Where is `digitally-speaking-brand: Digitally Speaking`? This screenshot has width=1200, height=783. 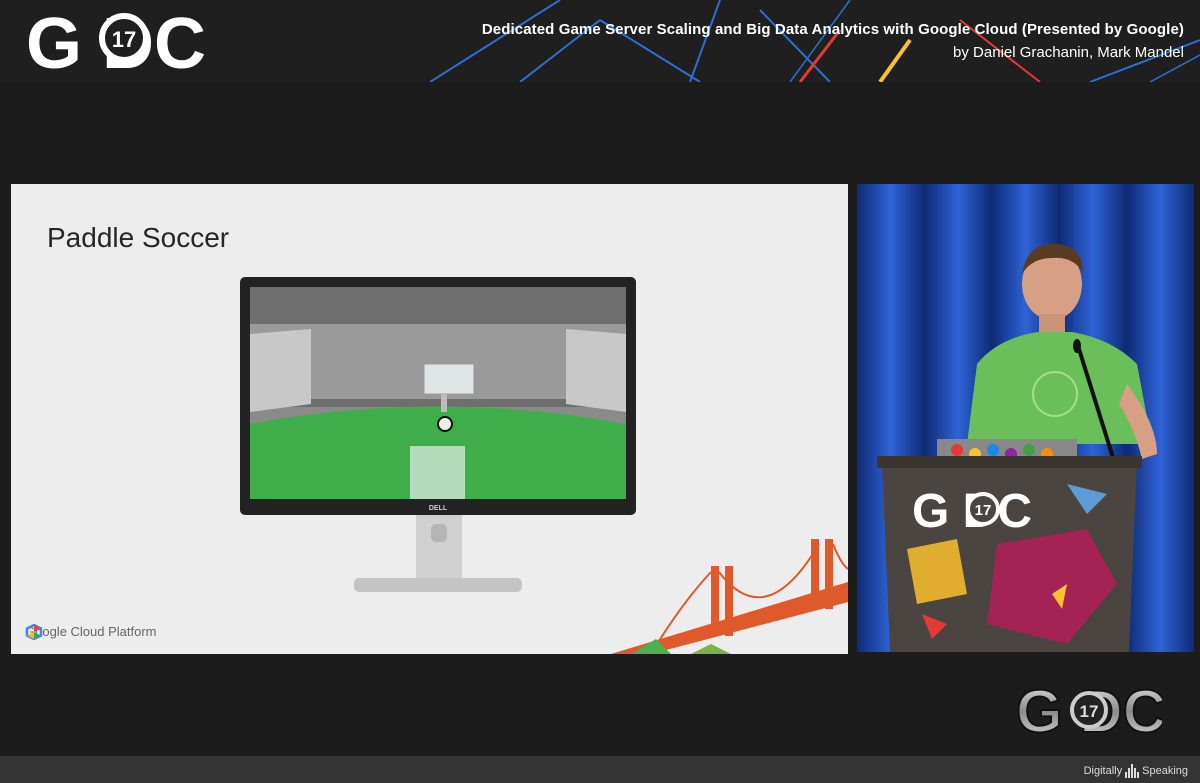 digitally-speaking-brand: Digitally Speaking is located at coordinates (1136, 771).